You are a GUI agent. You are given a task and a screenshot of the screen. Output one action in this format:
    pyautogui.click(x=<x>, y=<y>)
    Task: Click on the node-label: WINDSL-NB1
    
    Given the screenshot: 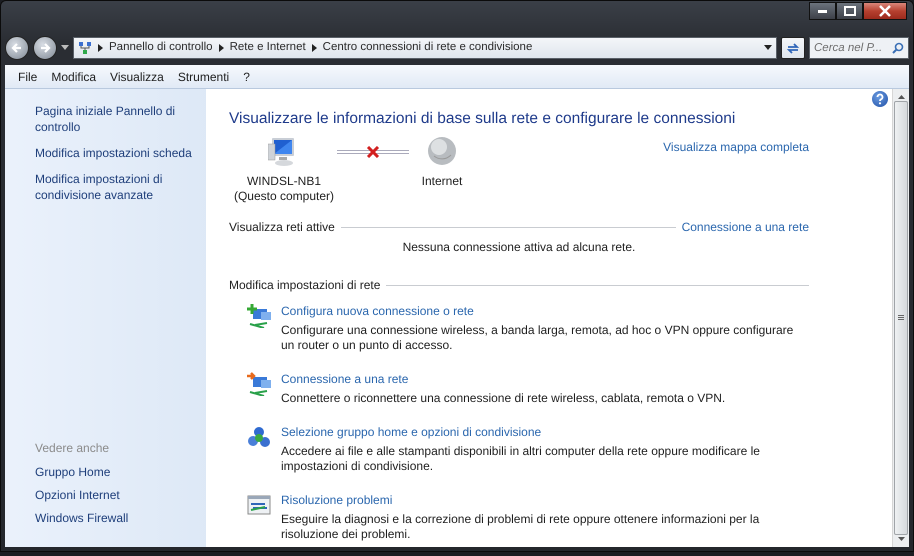 What is the action you would take?
    pyautogui.click(x=283, y=182)
    